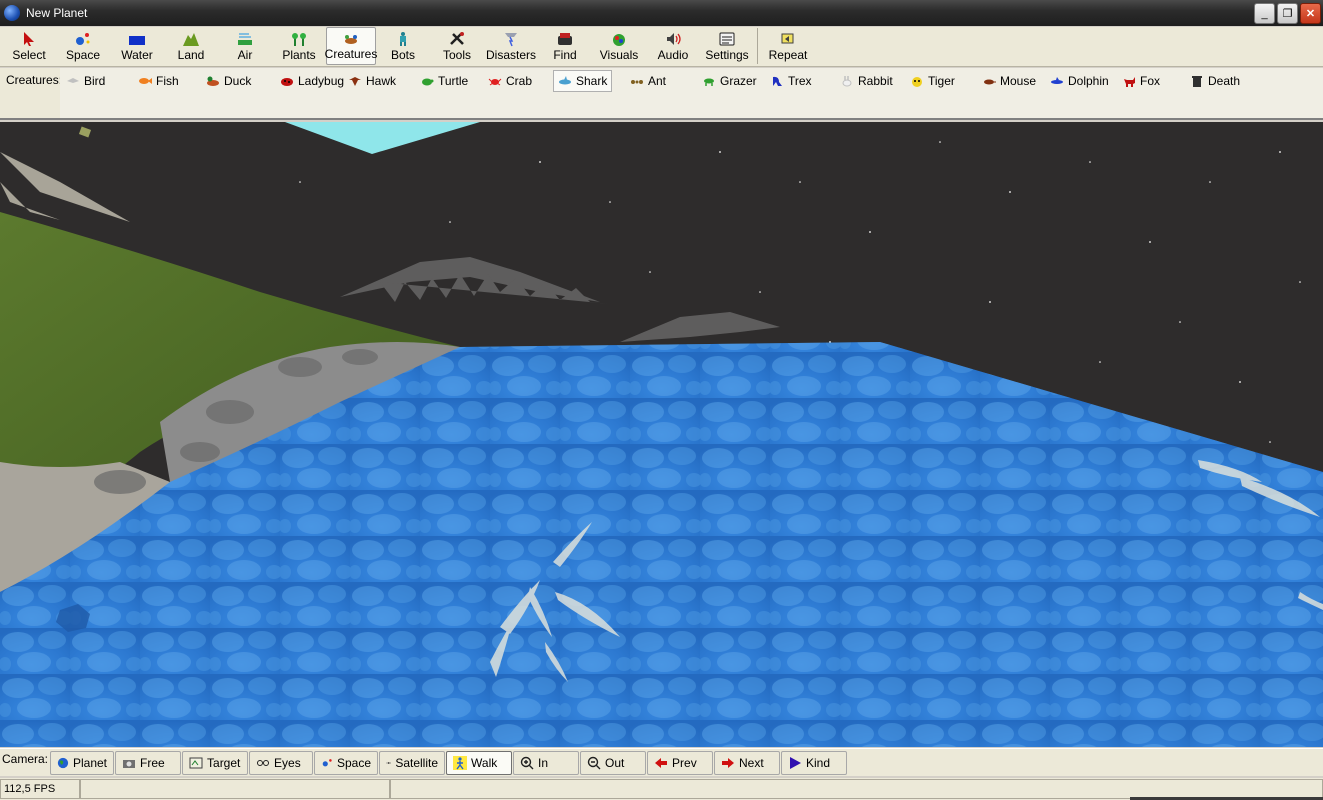  Describe the element at coordinates (1129, 82) in the screenshot. I see `fox-icon` at that location.